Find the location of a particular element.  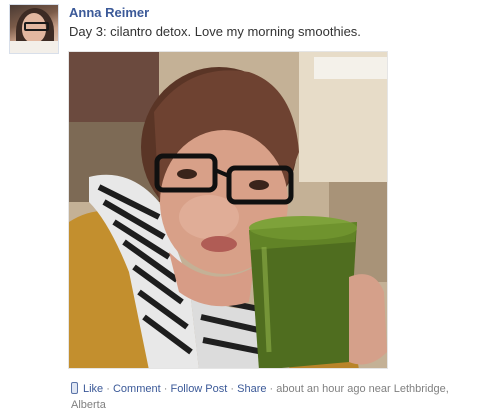

avatar-shirt is located at coordinates (34, 47).